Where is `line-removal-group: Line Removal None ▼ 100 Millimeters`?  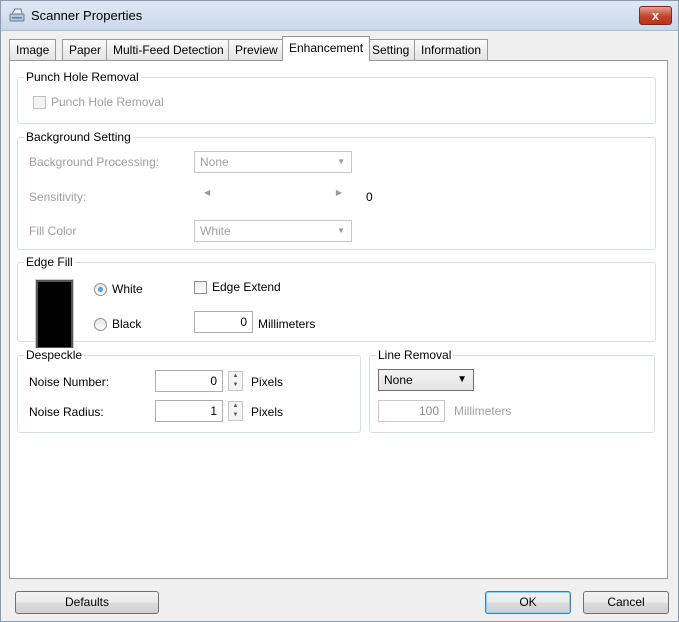
line-removal-group: Line Removal None ▼ 100 Millimeters is located at coordinates (512, 390).